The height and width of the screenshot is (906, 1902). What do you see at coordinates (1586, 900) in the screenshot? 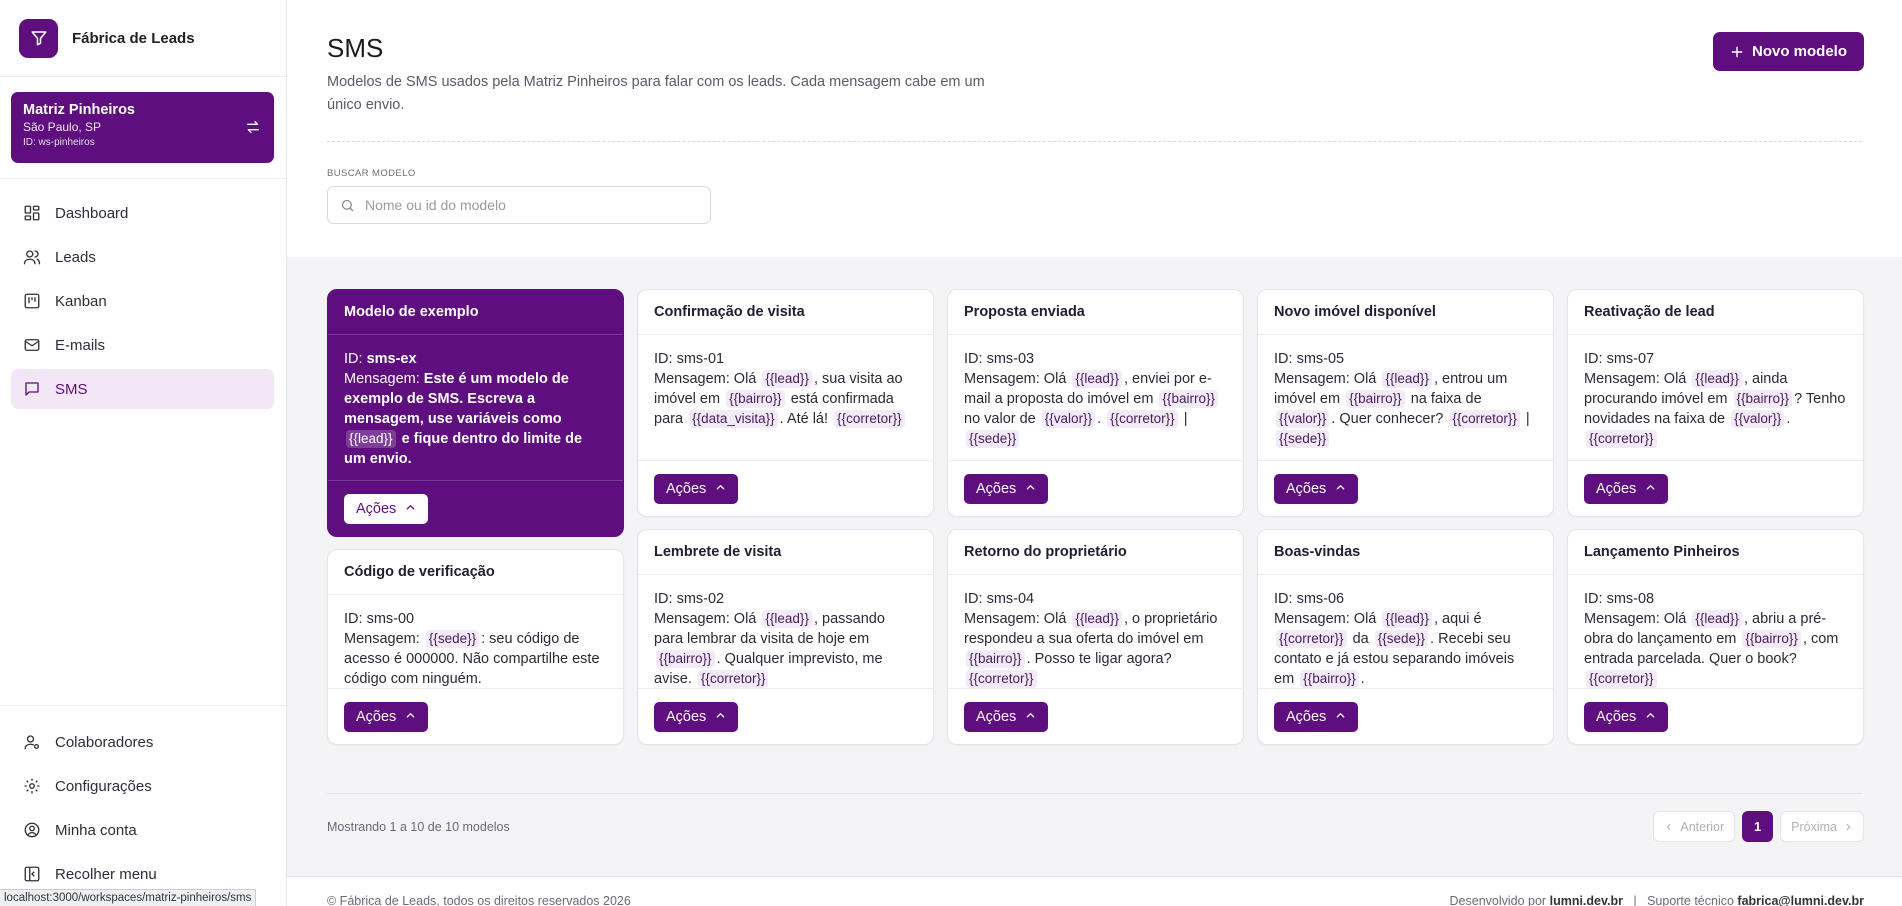
I see `dev-link: lumni.dev.br` at bounding box center [1586, 900].